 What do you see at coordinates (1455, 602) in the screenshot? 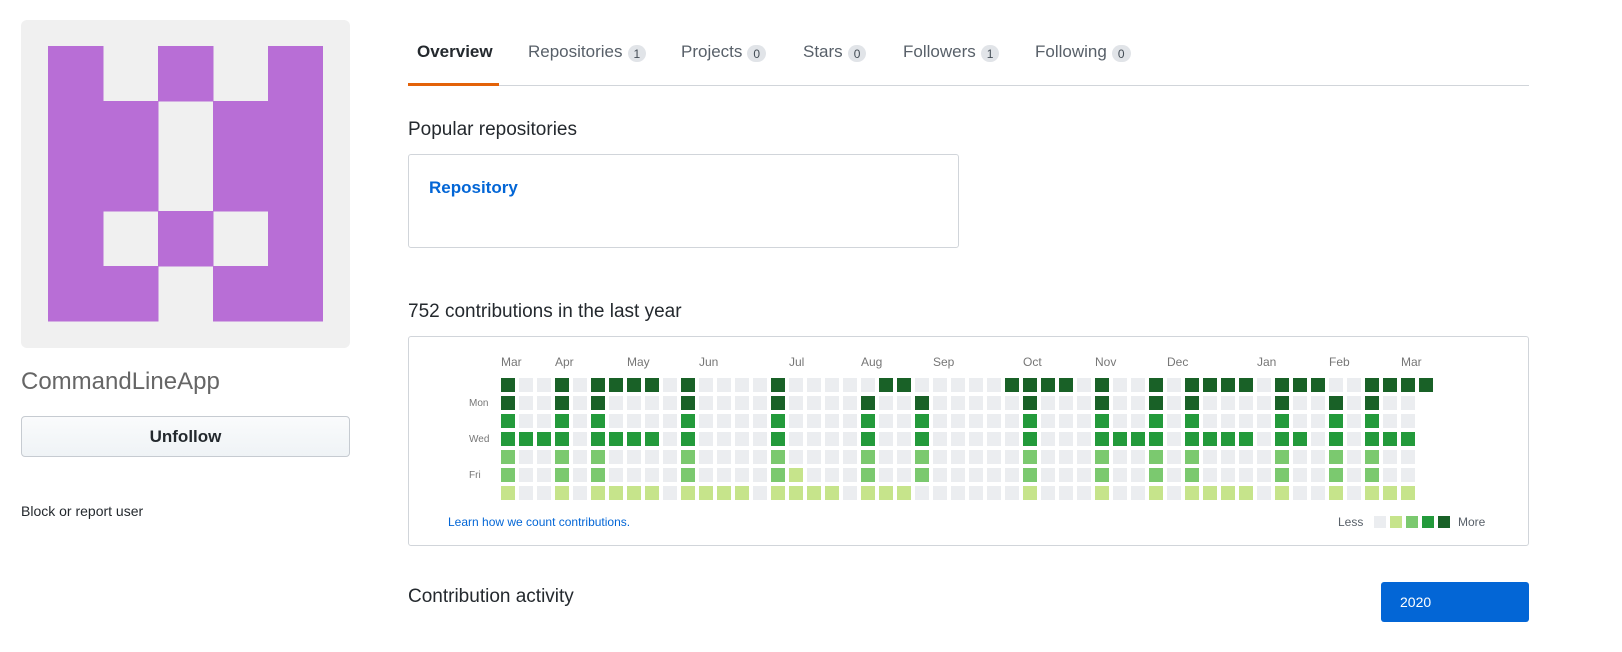
I see `year-selector-2020: 2020` at bounding box center [1455, 602].